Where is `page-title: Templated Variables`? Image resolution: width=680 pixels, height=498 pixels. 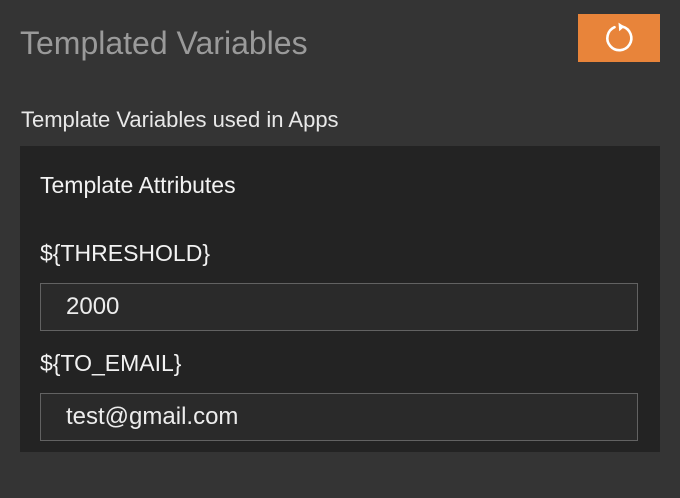
page-title: Templated Variables is located at coordinates (164, 43).